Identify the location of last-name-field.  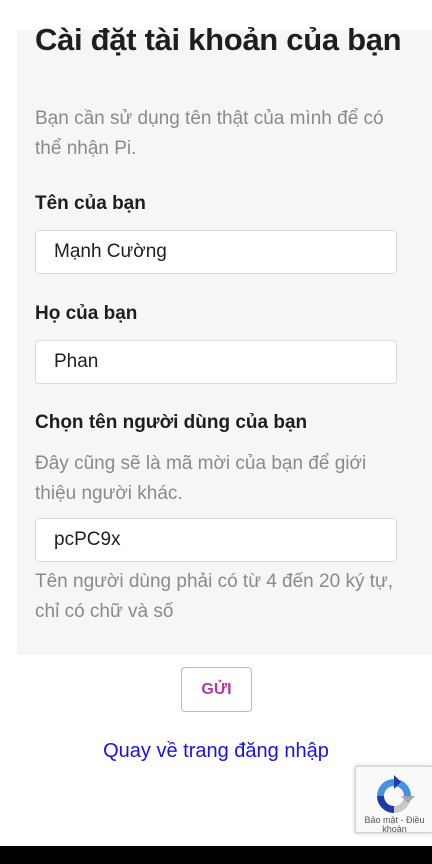
(216, 362).